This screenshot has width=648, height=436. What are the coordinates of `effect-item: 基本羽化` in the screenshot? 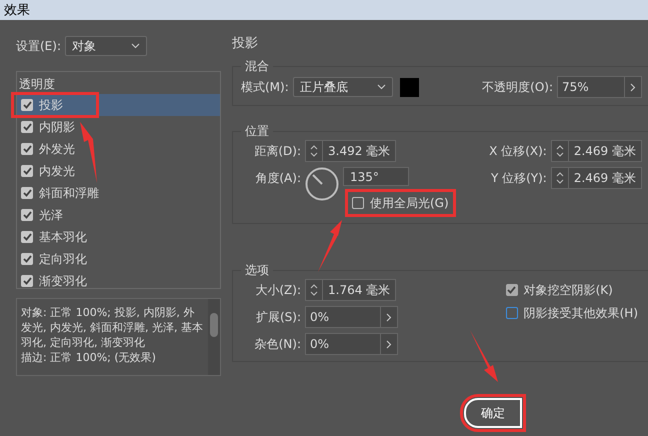 It's located at (118, 237).